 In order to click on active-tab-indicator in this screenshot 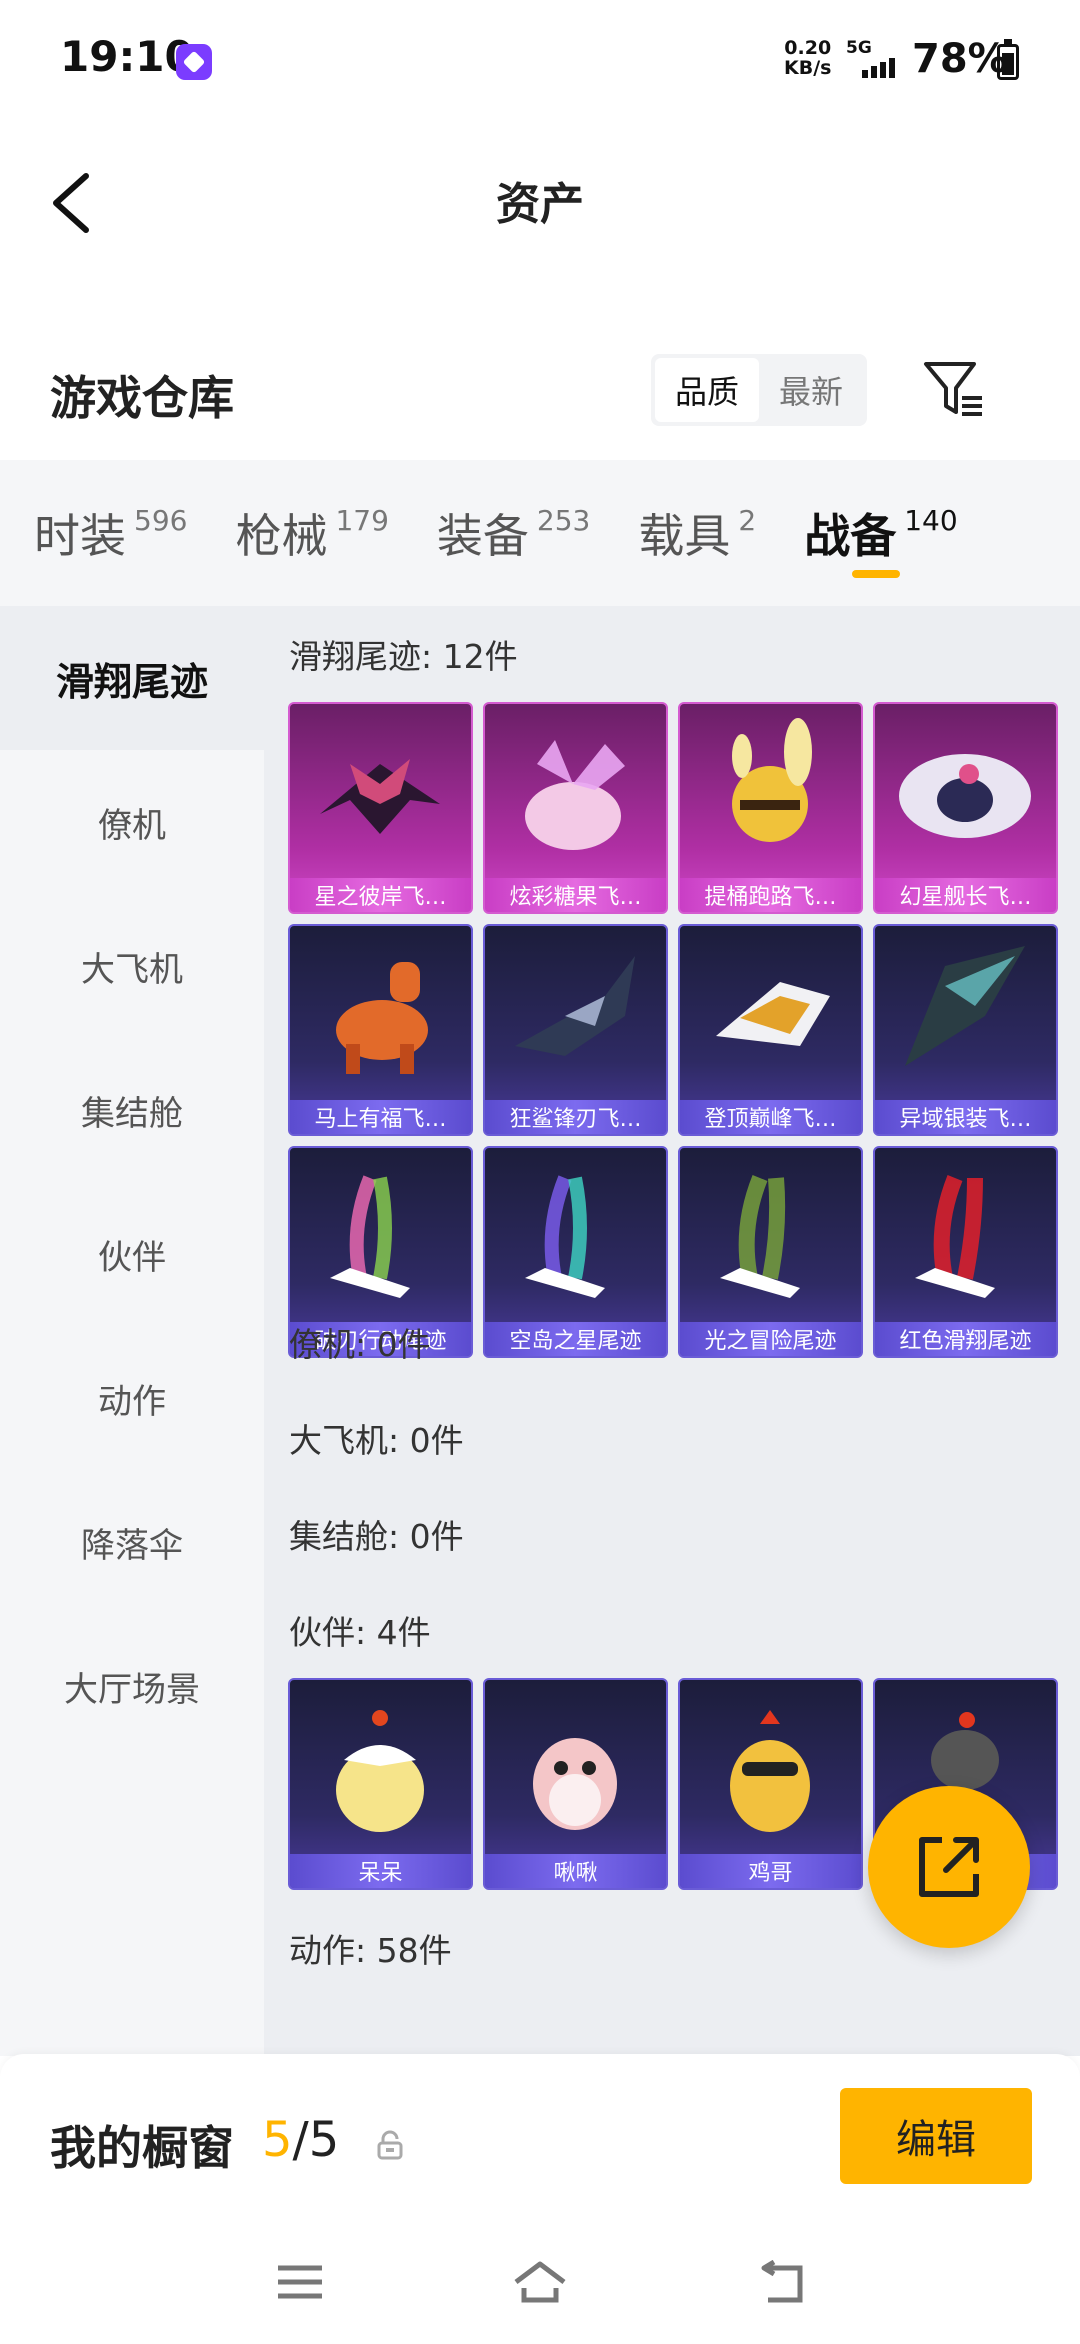, I will do `click(876, 574)`.